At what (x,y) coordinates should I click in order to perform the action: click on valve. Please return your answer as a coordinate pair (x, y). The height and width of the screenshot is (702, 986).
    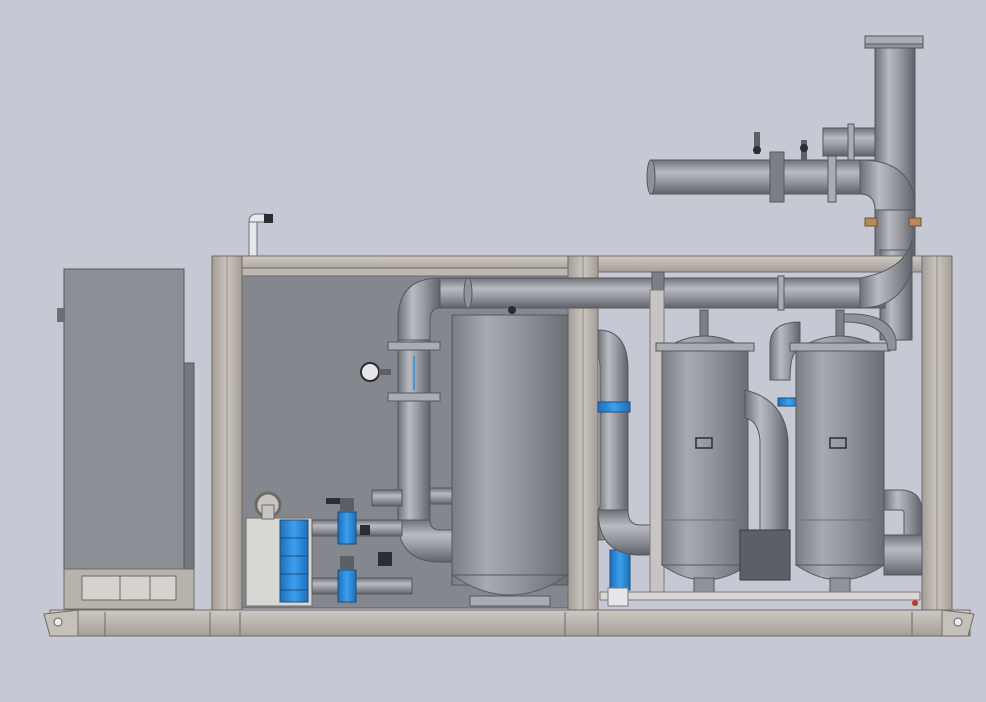
    Looking at the image, I should click on (347, 579).